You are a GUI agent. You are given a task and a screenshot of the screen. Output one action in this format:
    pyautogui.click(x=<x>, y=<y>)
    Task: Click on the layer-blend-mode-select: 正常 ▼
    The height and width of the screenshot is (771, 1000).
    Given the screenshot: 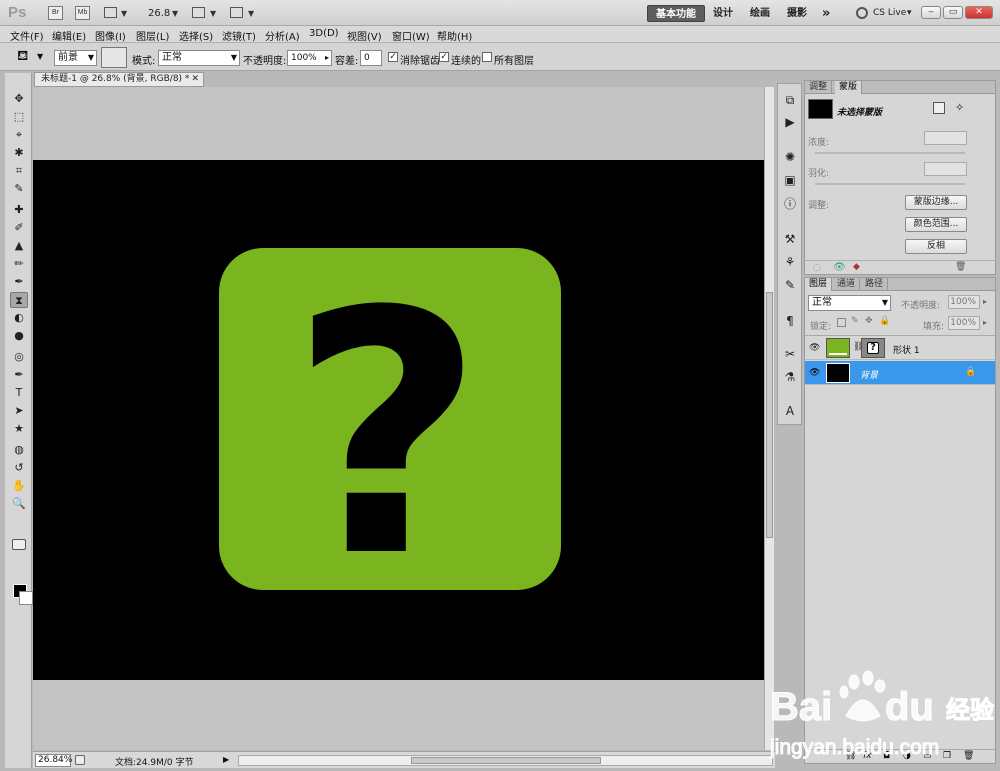 What is the action you would take?
    pyautogui.click(x=849, y=303)
    